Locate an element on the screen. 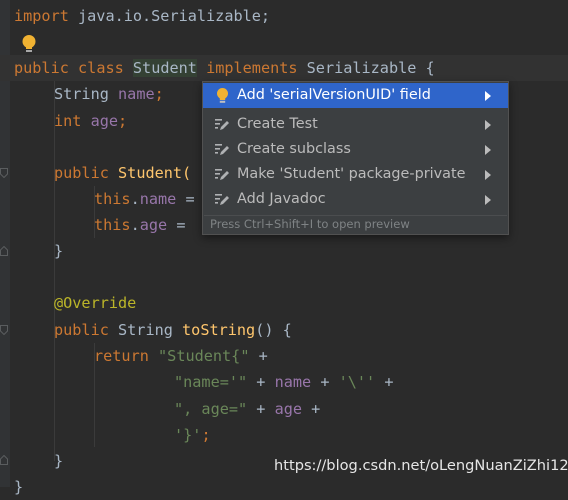 This screenshot has width=568, height=500. code-line: @Override is located at coordinates (95, 303).